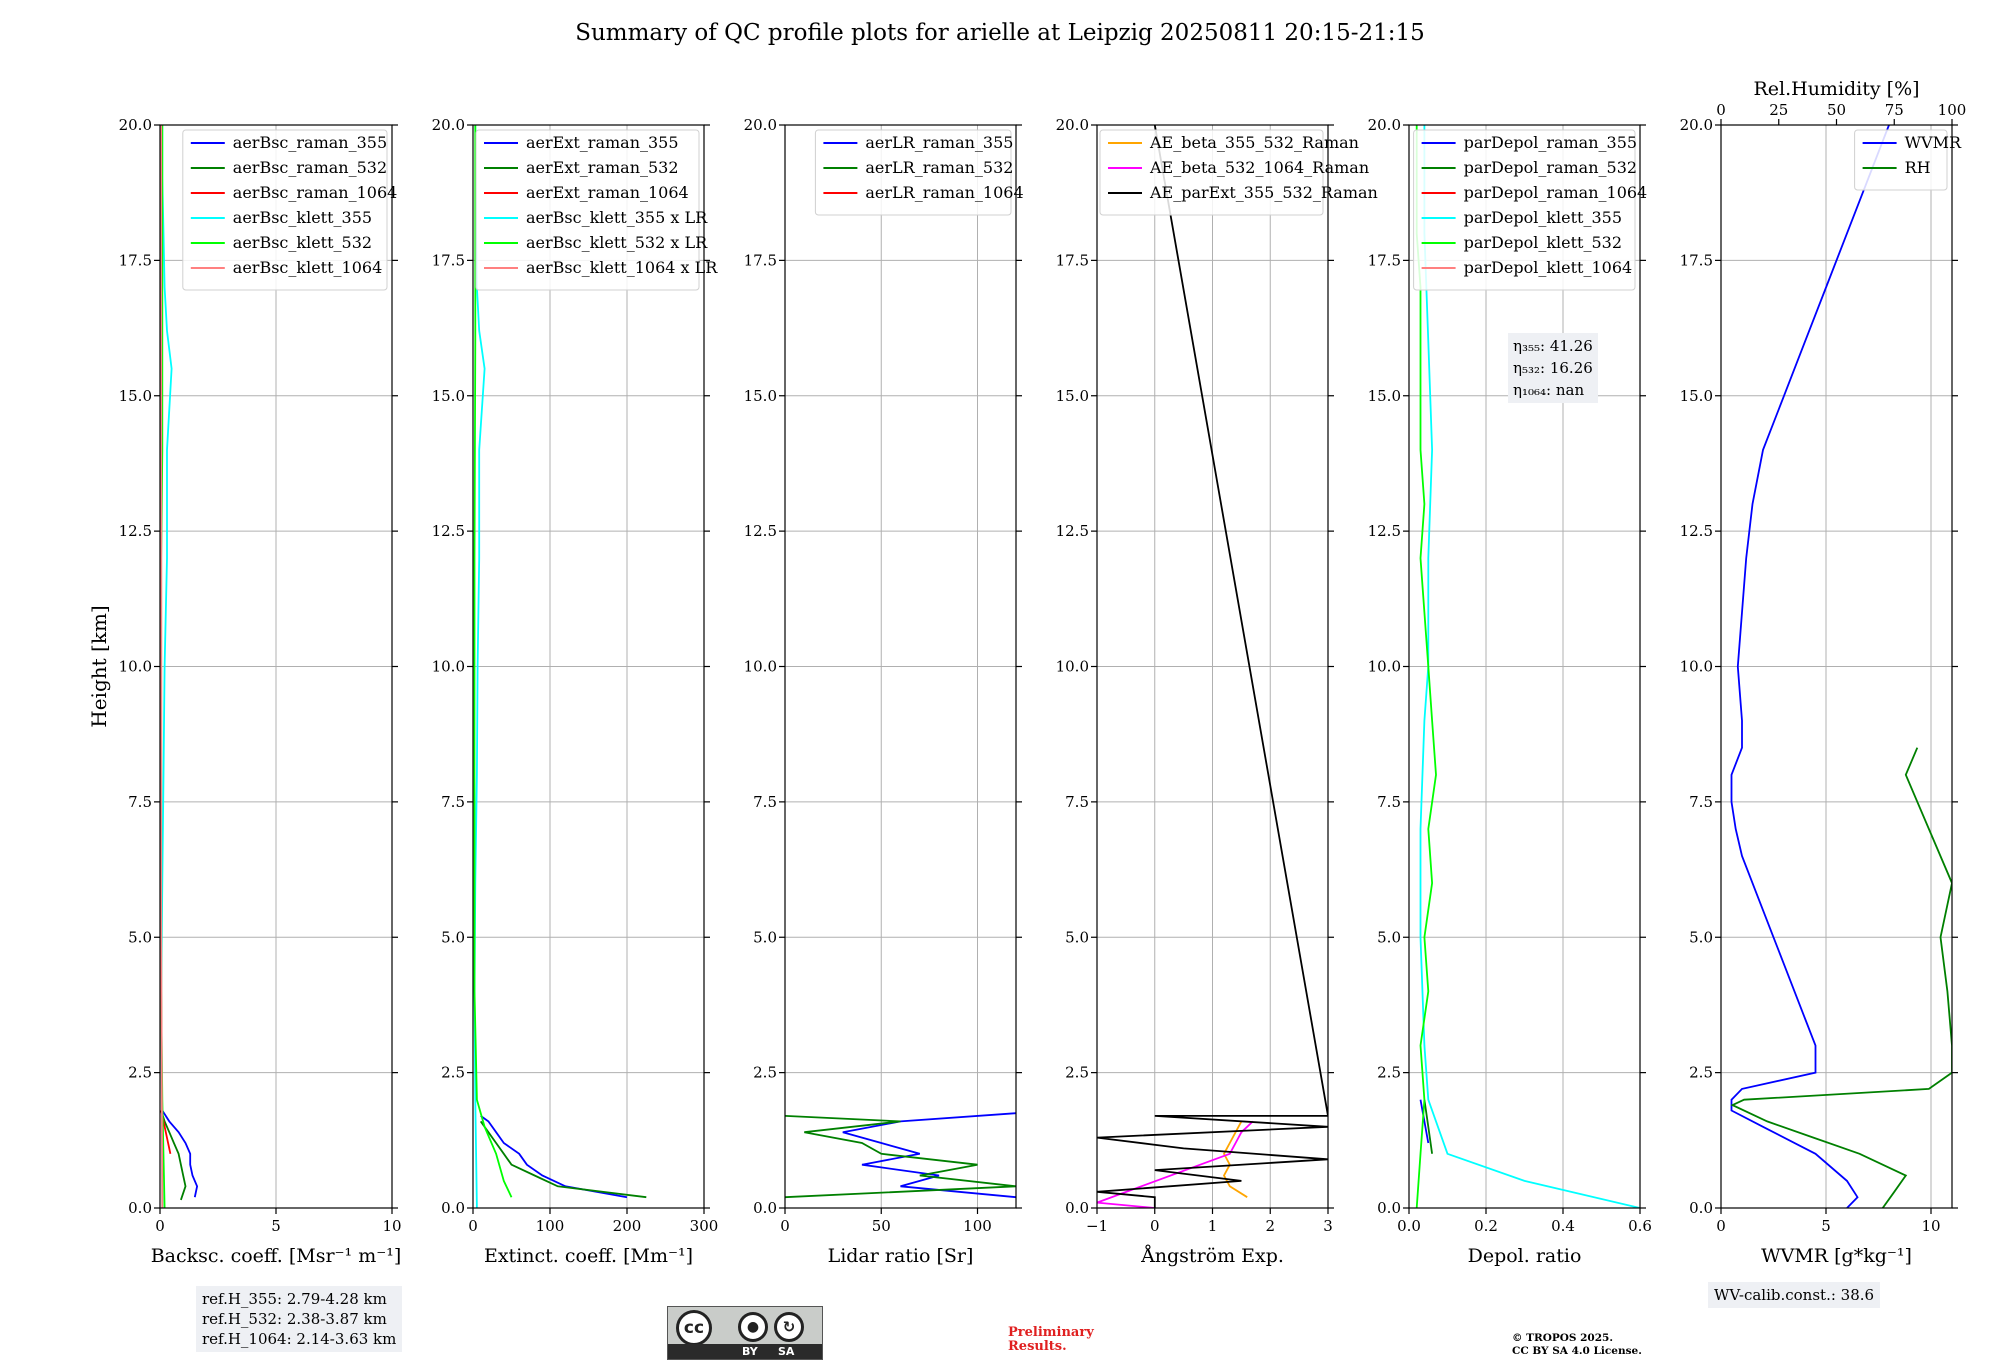  I want to click on preliminary-line-2: Results., so click(1037, 1346).